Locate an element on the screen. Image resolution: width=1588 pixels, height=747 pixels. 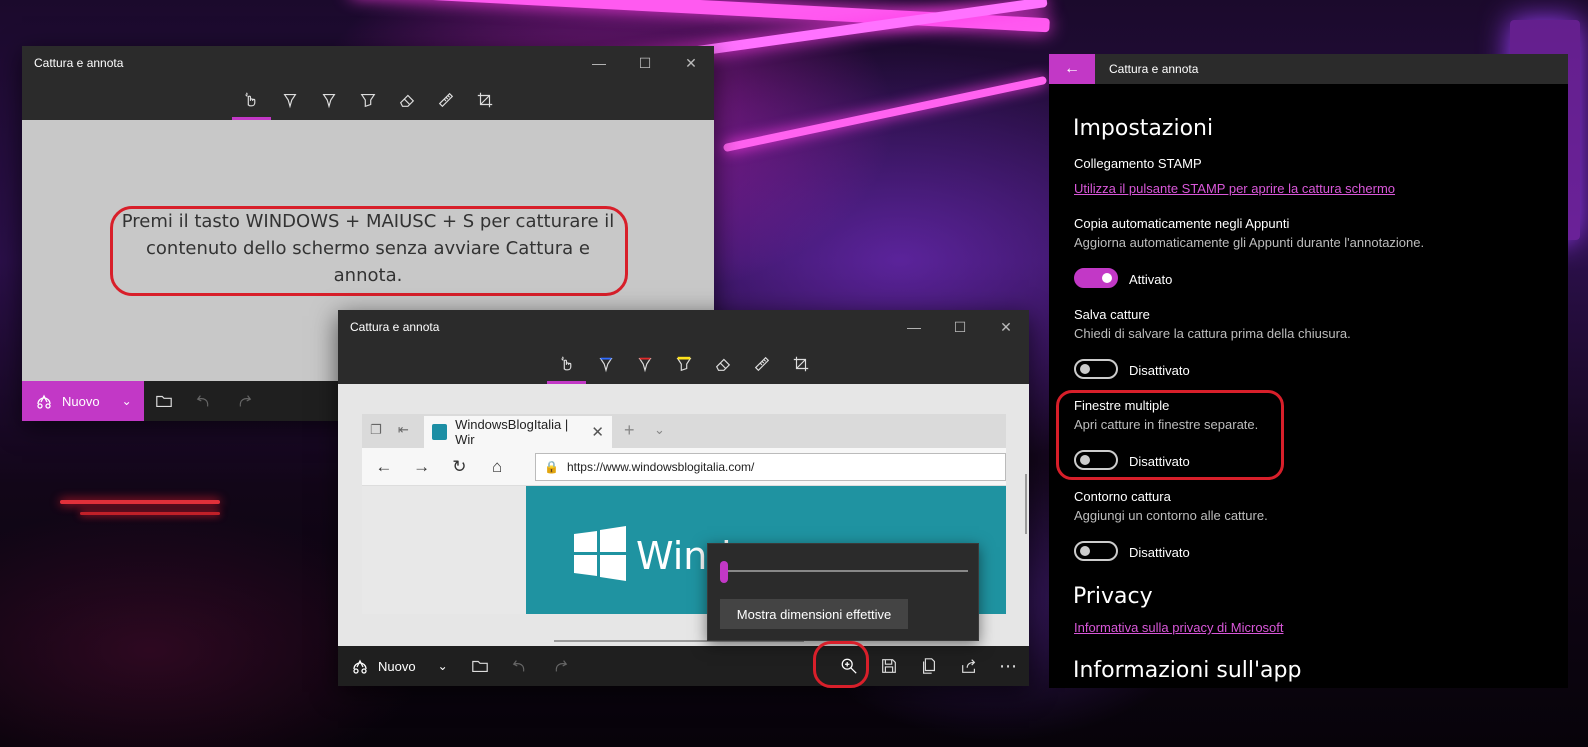
save-toggle is located at coordinates (1096, 369).